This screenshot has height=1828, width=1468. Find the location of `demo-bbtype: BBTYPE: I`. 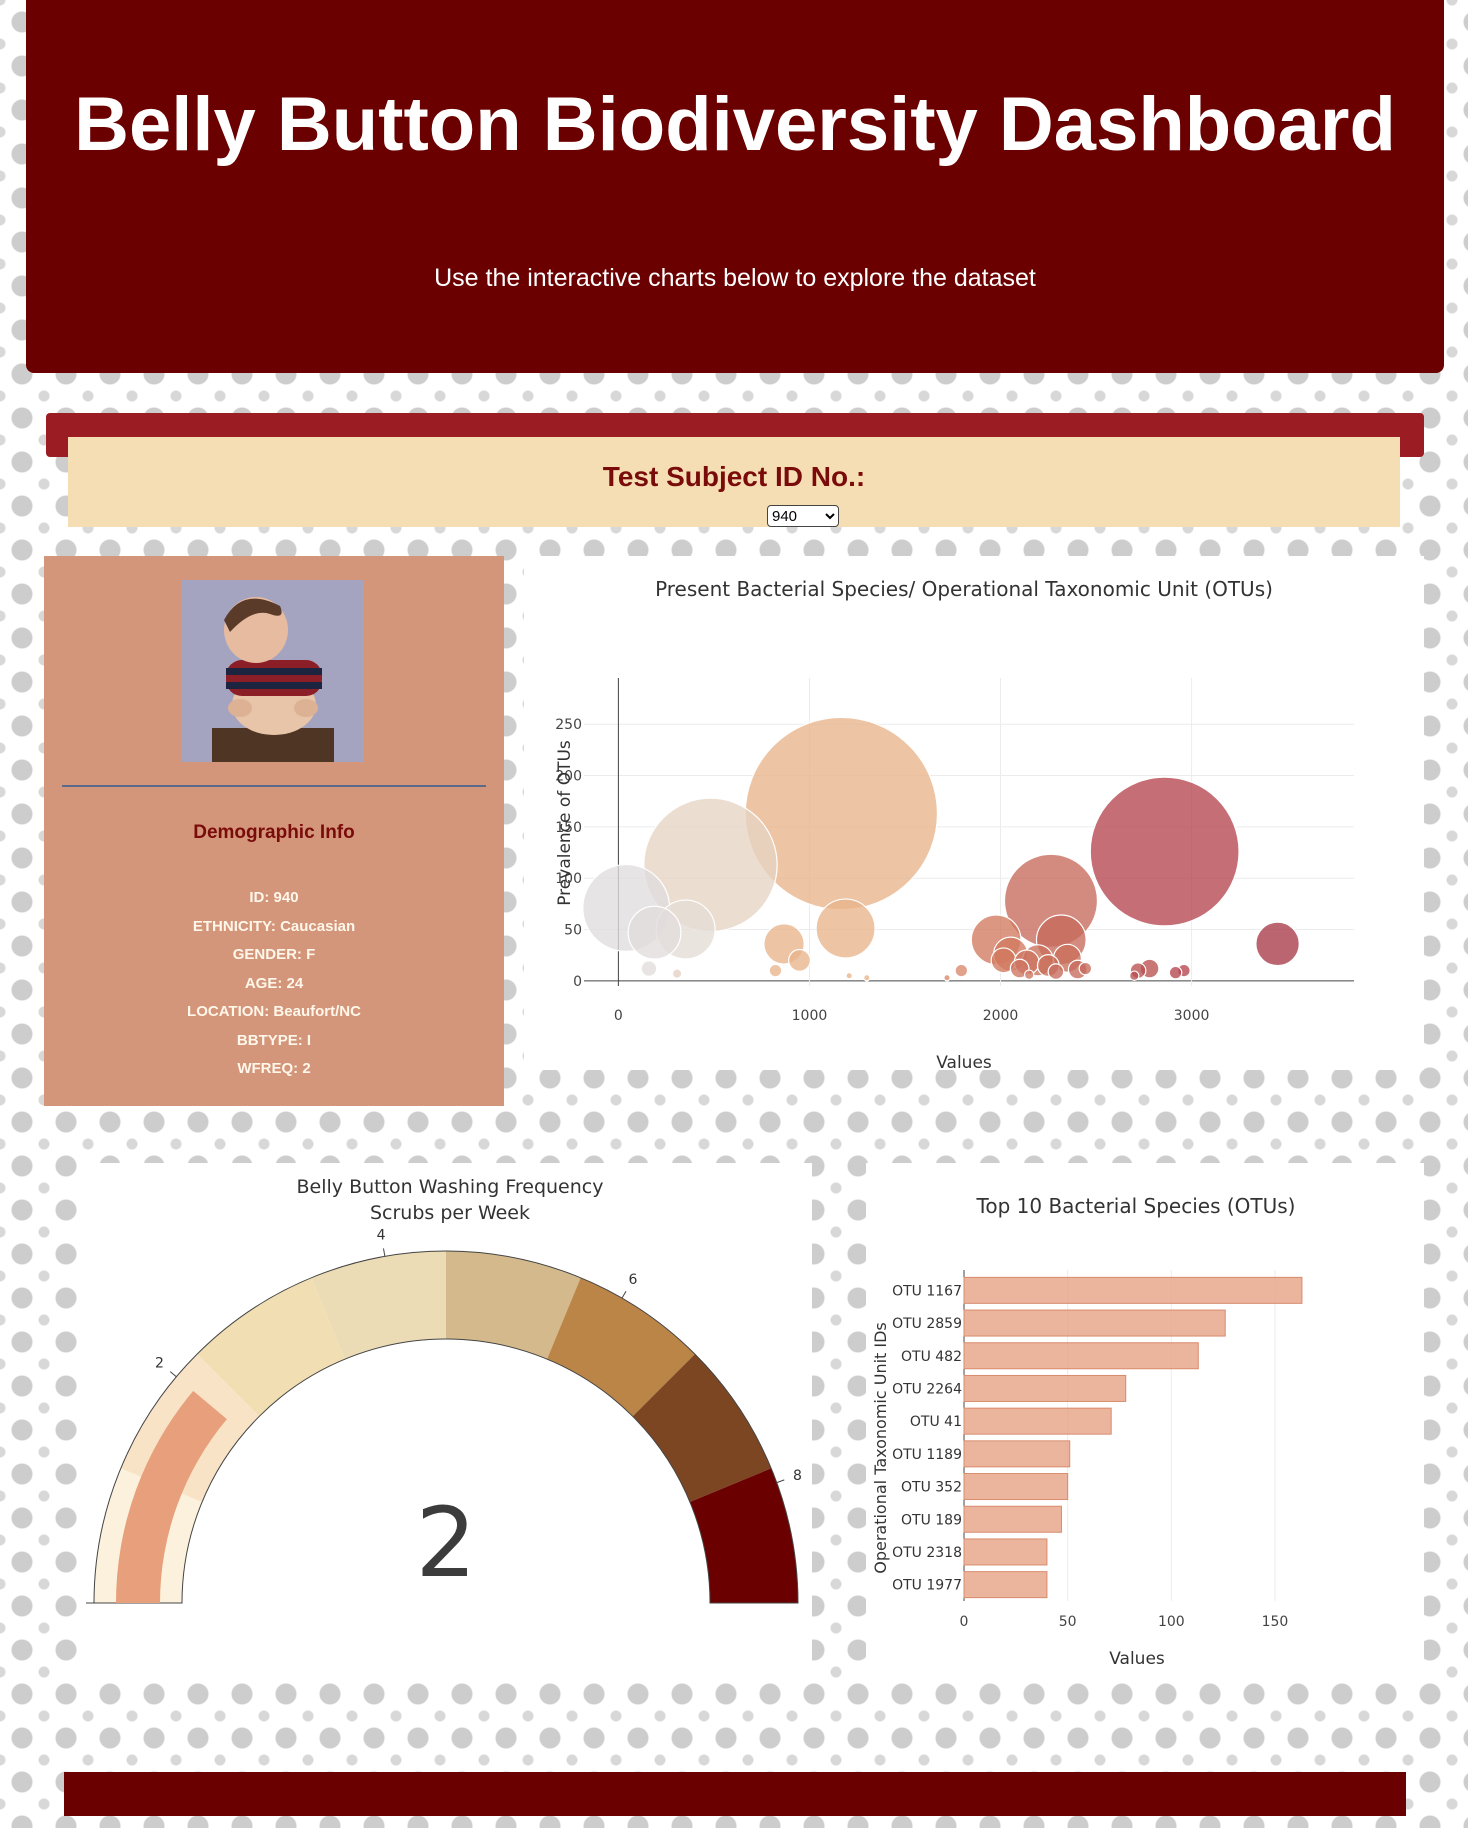

demo-bbtype: BBTYPE: I is located at coordinates (274, 1040).